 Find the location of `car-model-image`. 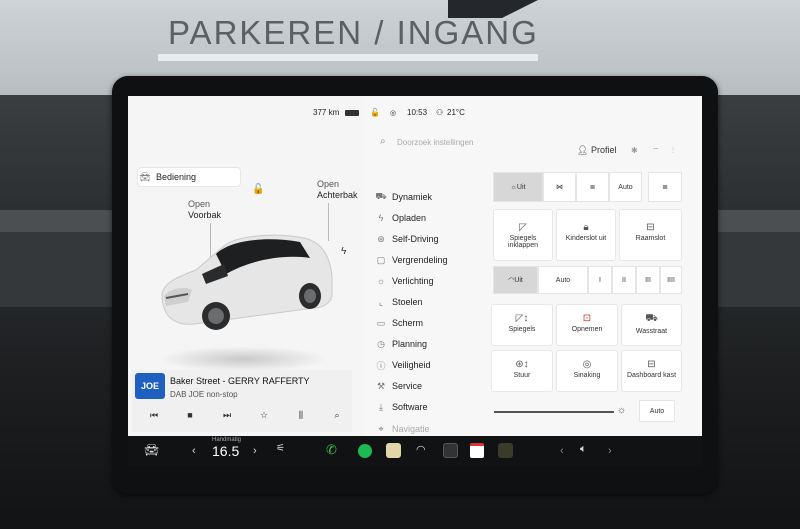

car-model-image is located at coordinates (247, 282).